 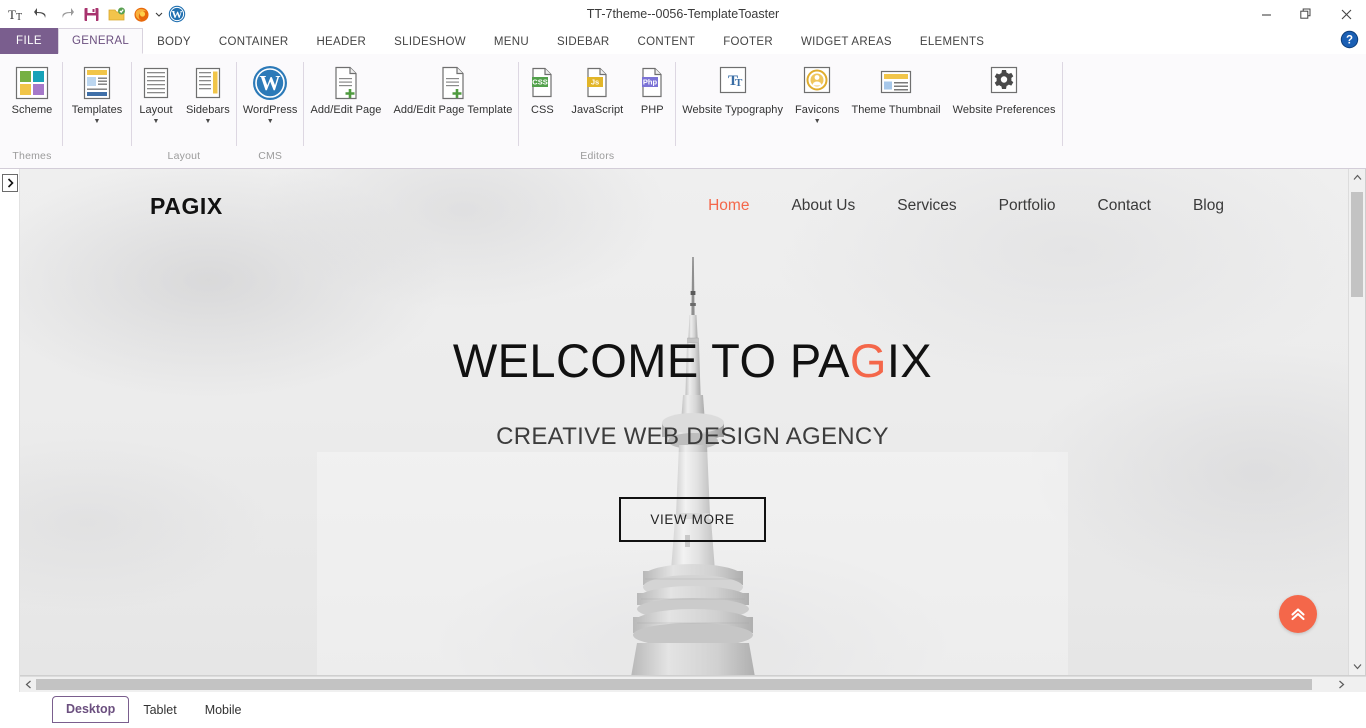 I want to click on group-label-settings, so click(x=868, y=158).